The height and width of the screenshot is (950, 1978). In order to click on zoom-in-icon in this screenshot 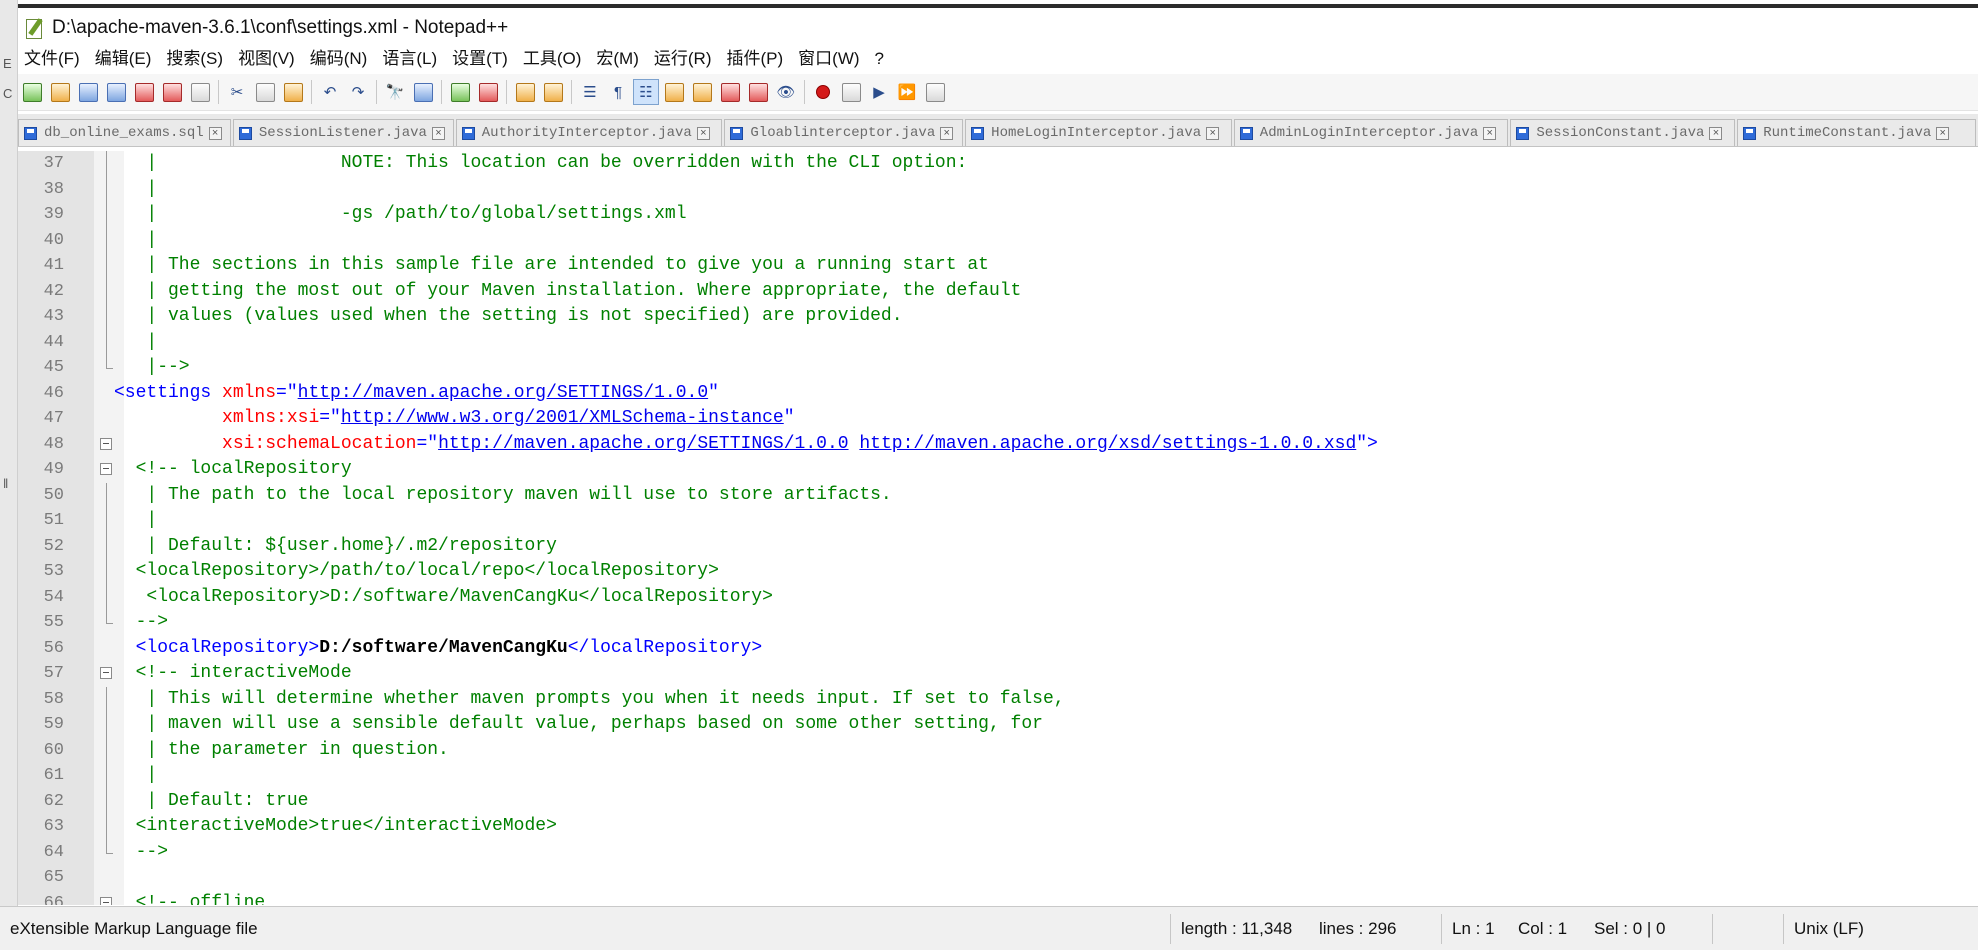, I will do `click(460, 92)`.